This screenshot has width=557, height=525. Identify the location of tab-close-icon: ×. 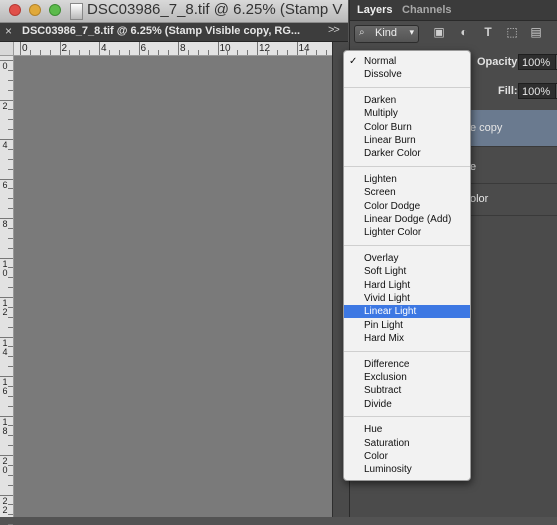
(8, 31).